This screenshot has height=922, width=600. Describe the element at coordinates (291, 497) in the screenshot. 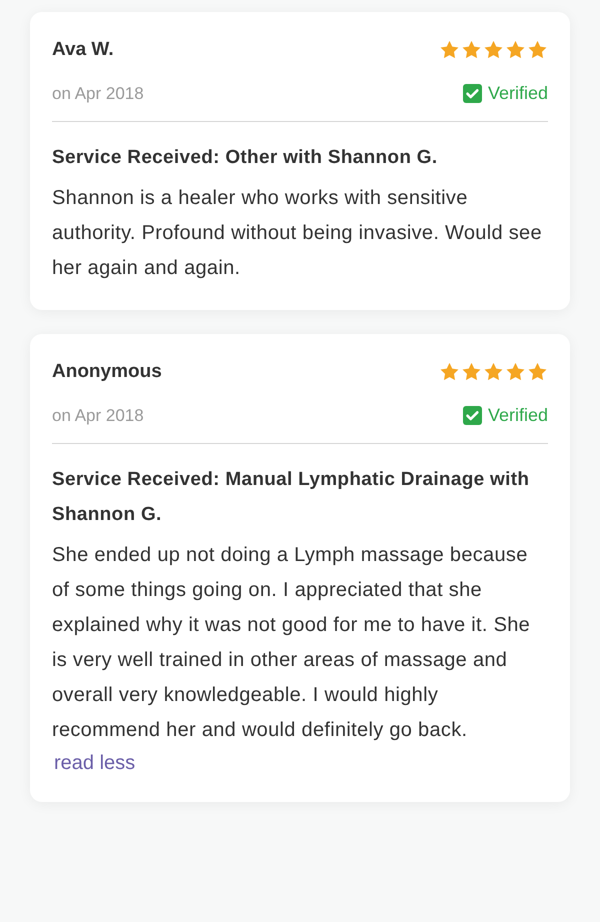

I see `service-title: Service Received: Manual Lymphatic Drainage with Shannon G.` at that location.